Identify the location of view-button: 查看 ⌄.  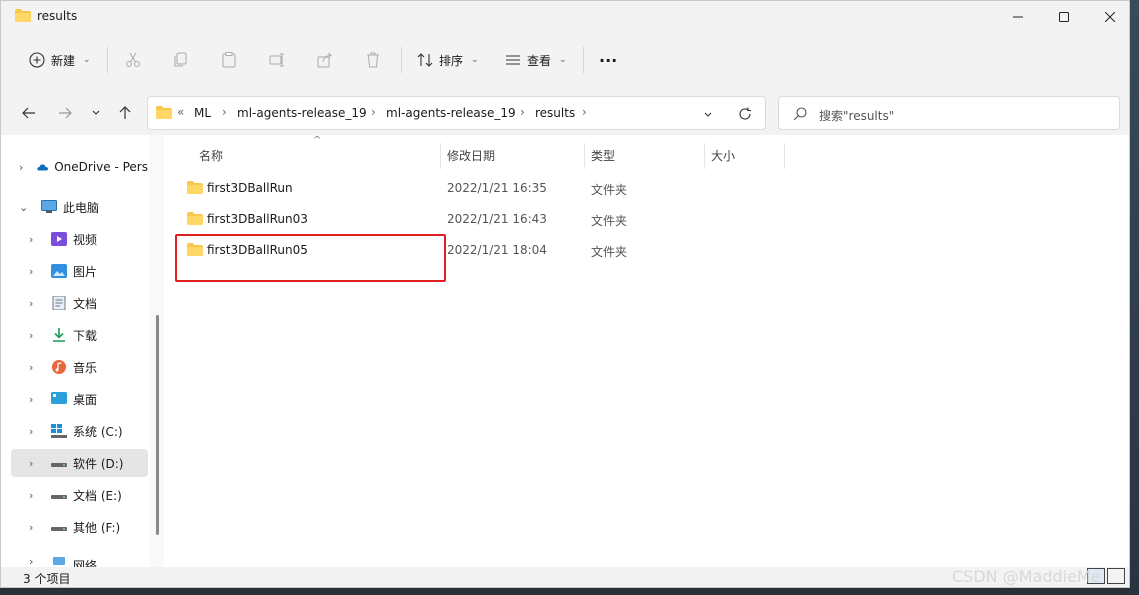
(536, 60).